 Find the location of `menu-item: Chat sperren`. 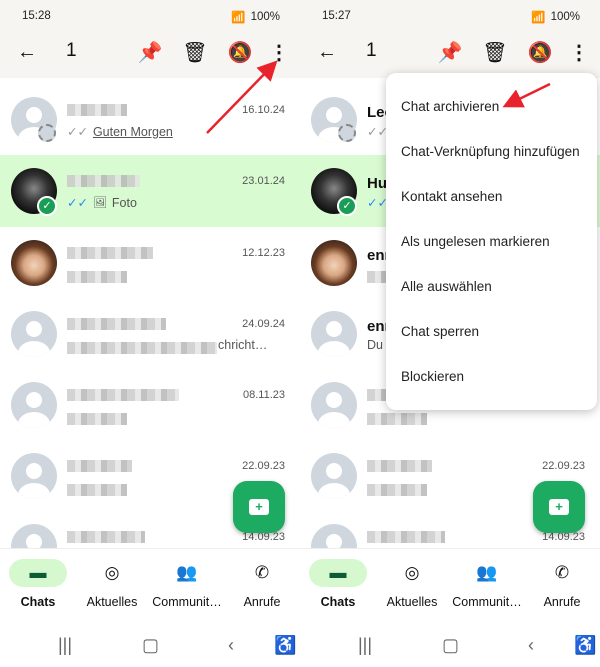

menu-item: Chat sperren is located at coordinates (440, 331).